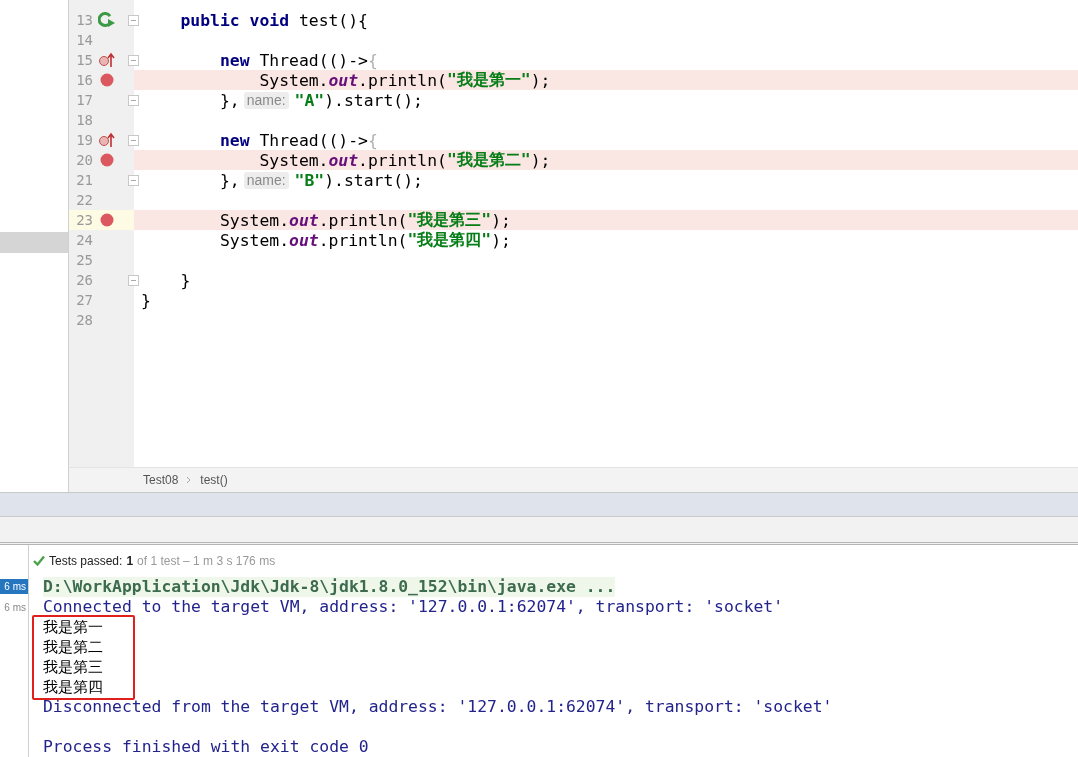  Describe the element at coordinates (84, 280) in the screenshot. I see `line-number: 26` at that location.